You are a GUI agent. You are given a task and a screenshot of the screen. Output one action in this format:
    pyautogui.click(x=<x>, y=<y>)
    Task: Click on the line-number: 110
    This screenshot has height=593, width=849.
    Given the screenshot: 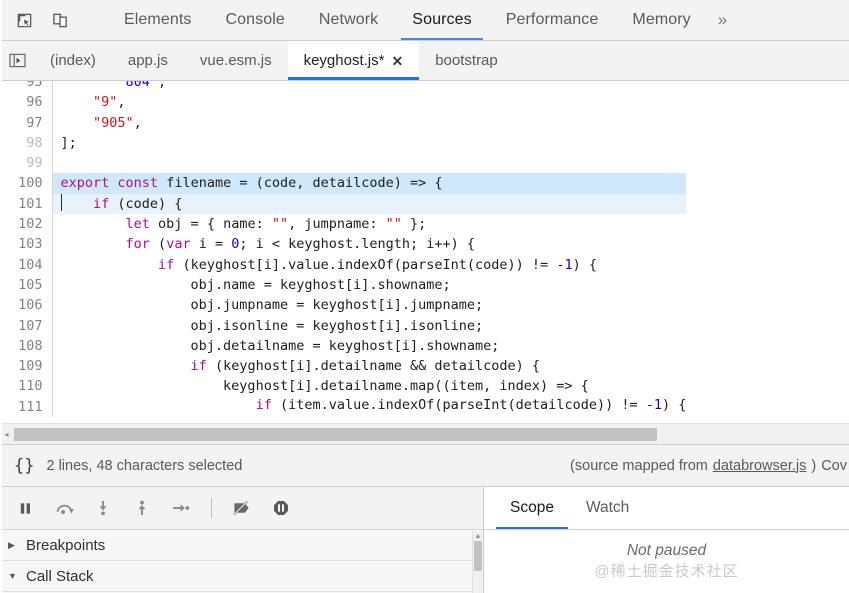 What is the action you would take?
    pyautogui.click(x=26, y=386)
    